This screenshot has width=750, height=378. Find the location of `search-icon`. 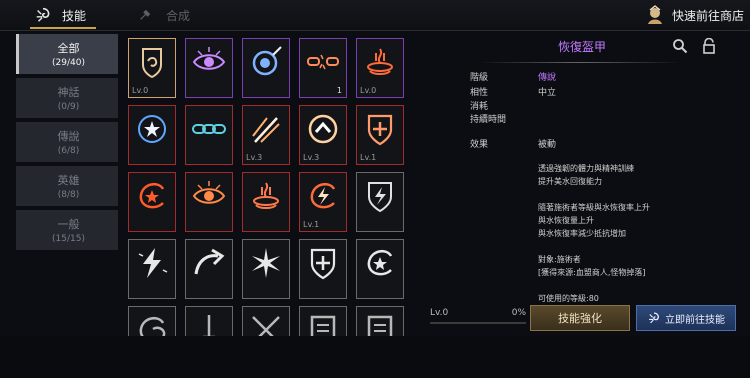

search-icon is located at coordinates (680, 46).